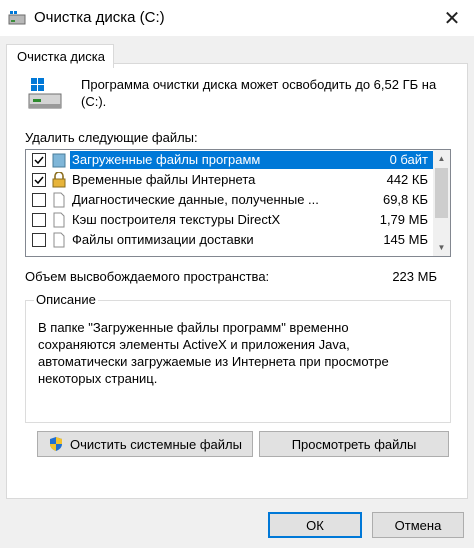 The height and width of the screenshot is (548, 474). Describe the element at coordinates (156, 444) in the screenshot. I see `clean-system-files-label: Очистить системные файлы` at that location.